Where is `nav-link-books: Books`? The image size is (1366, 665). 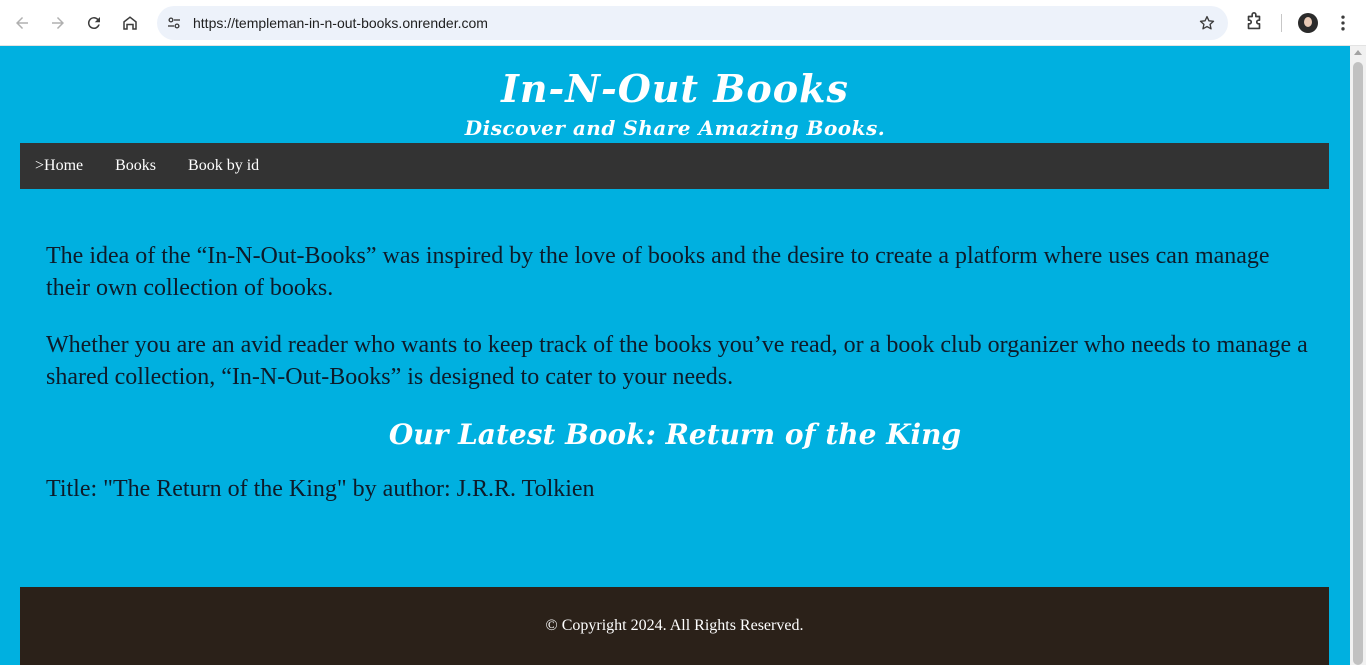 nav-link-books: Books is located at coordinates (135, 166).